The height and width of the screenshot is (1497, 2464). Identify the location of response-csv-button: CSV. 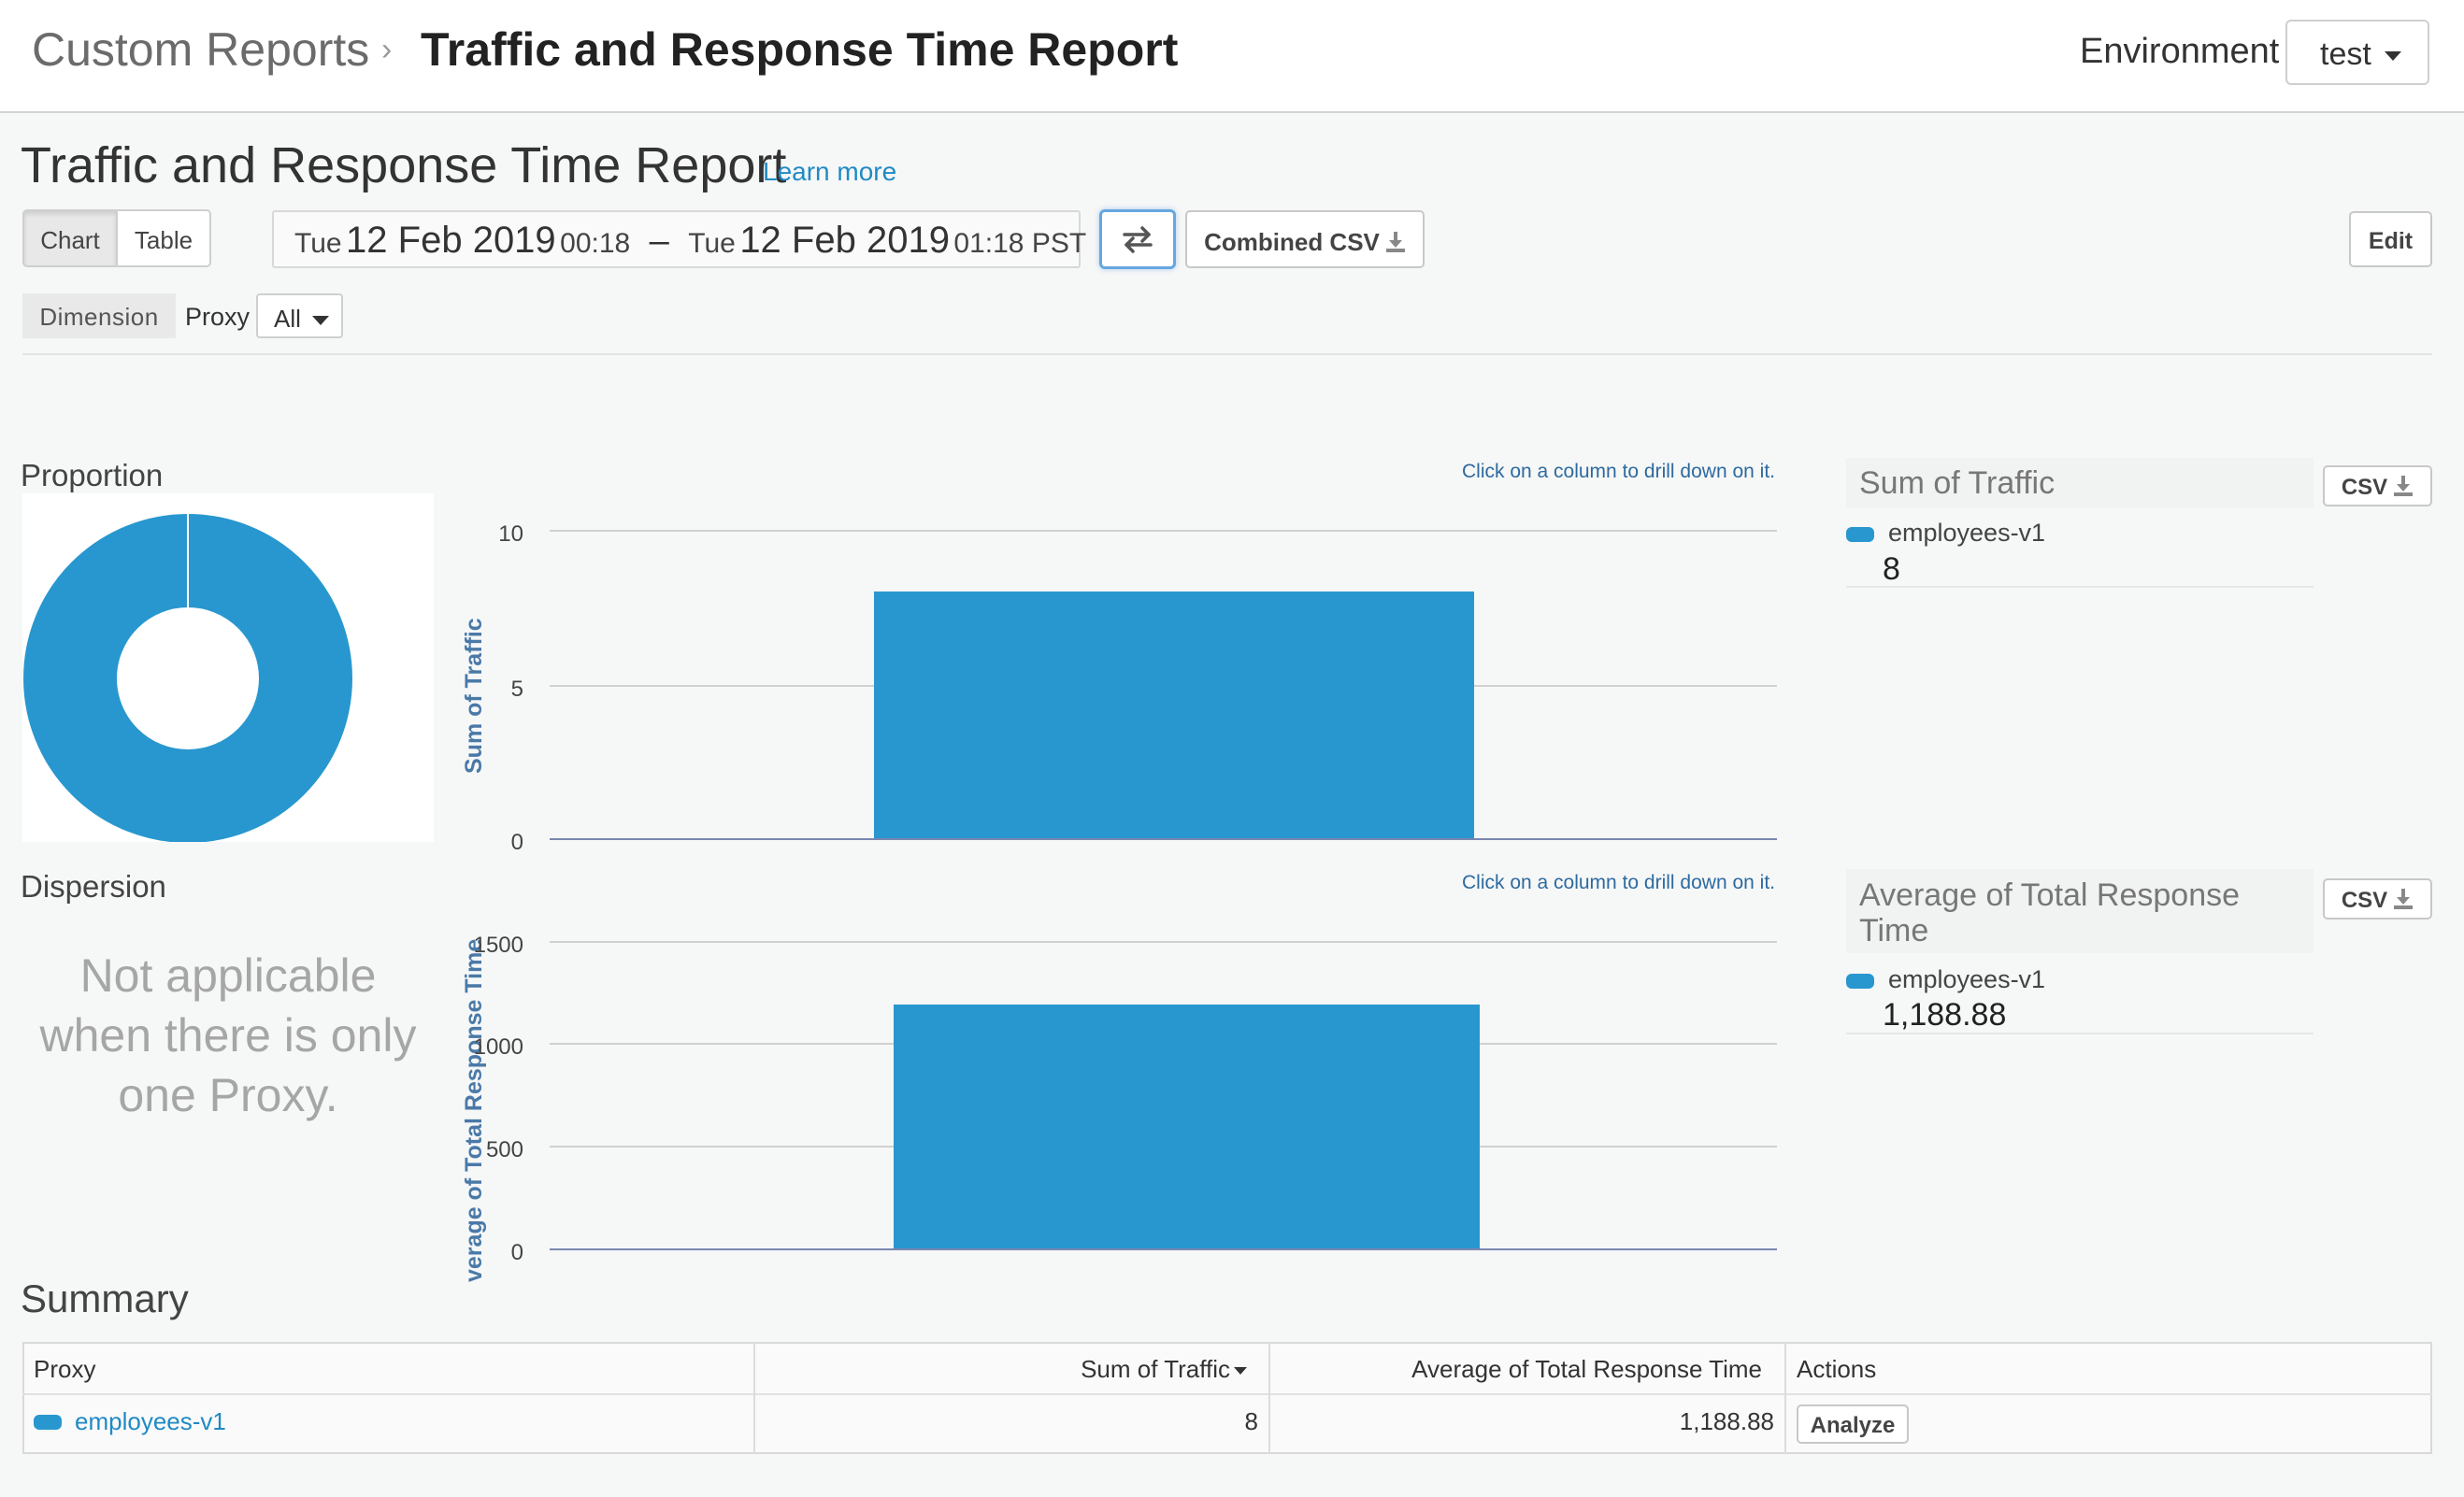
(2377, 899).